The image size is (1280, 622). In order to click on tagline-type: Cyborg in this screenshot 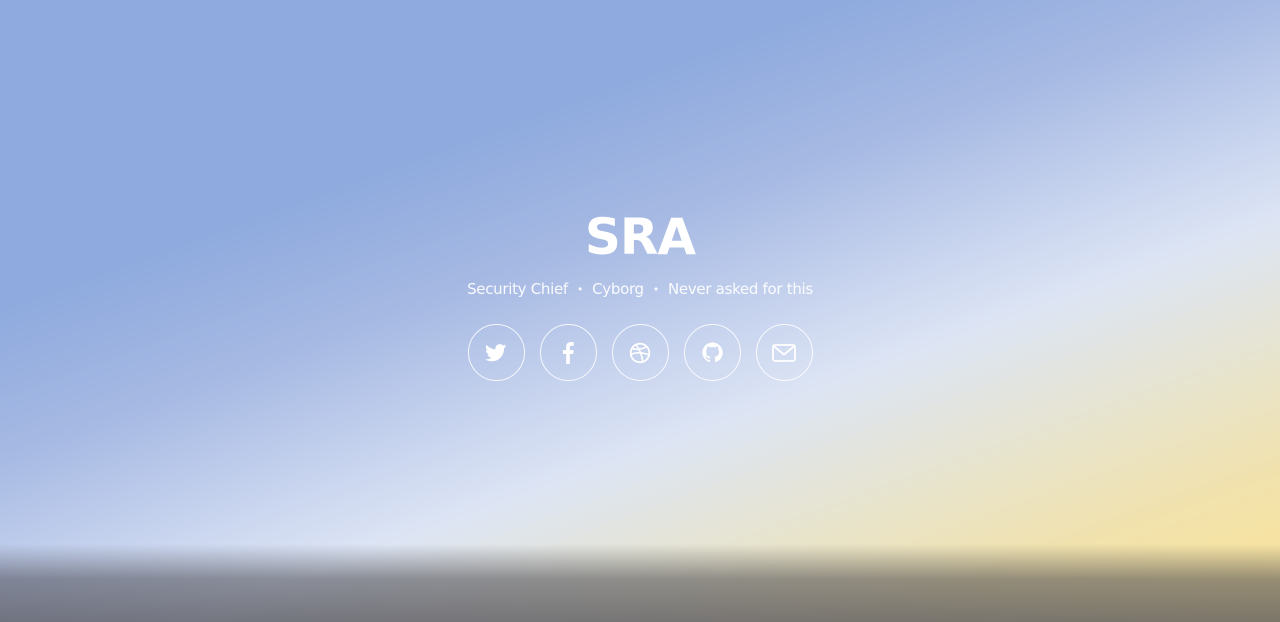, I will do `click(618, 289)`.